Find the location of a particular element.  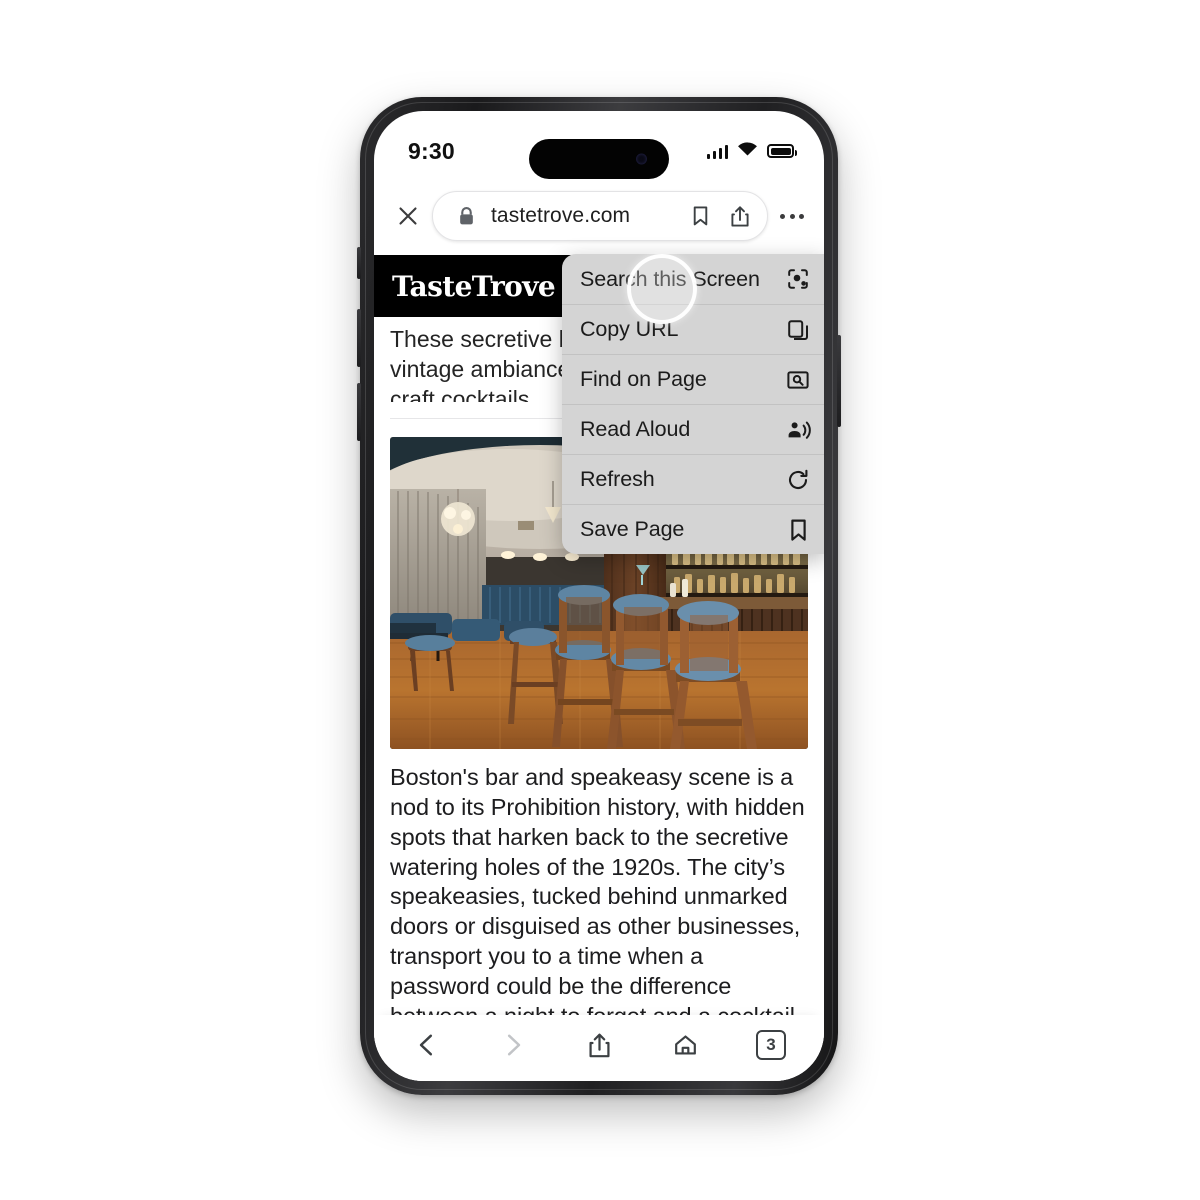

lens-search-icon is located at coordinates (798, 279).